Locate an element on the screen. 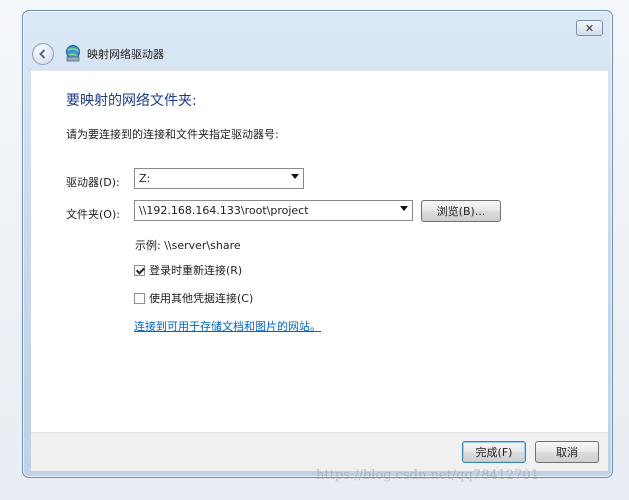  other-credentials-checkbox-row: 使用其他凭据连接(C) is located at coordinates (193, 298).